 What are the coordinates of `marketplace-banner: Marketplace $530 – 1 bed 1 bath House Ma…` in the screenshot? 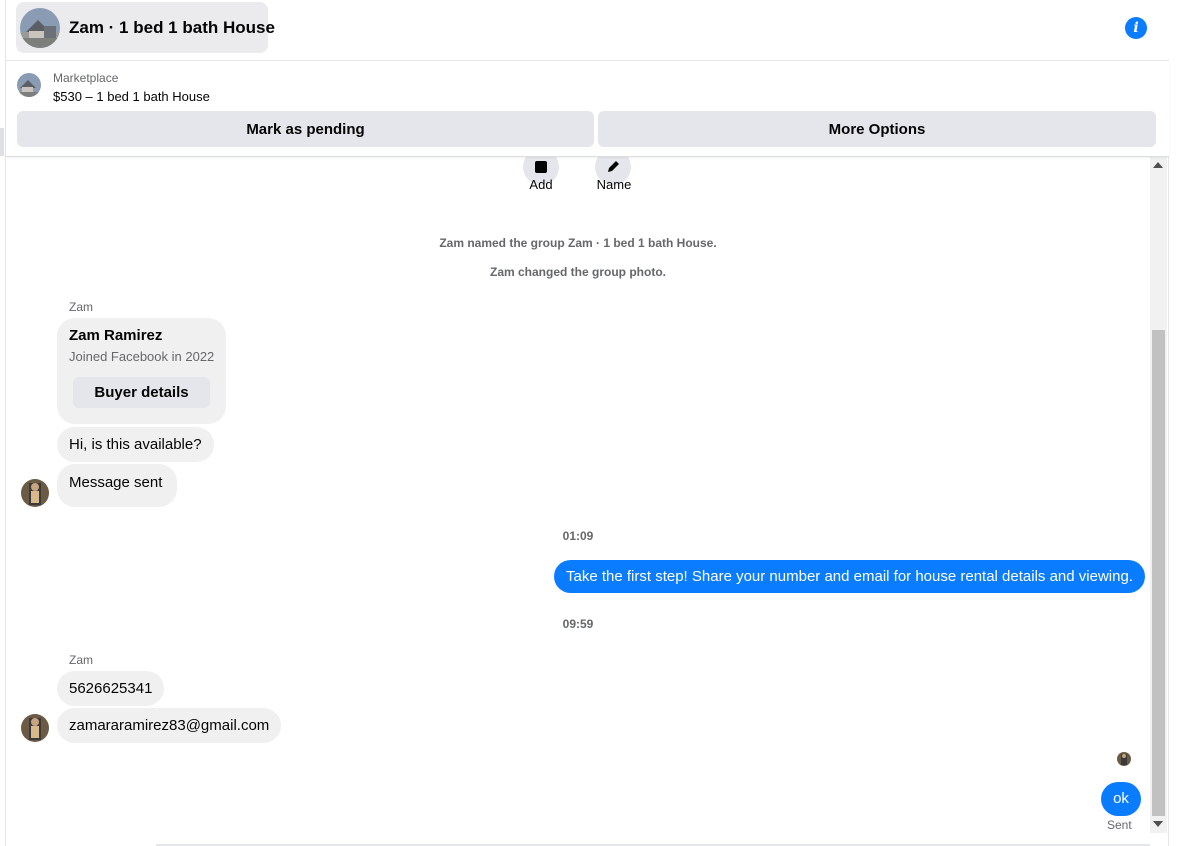 It's located at (587, 109).